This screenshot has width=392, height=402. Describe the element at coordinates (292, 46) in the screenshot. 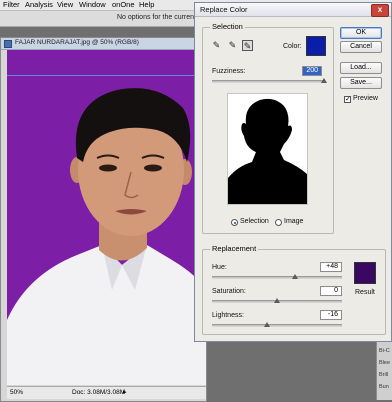

I see `color-label: Color:` at that location.